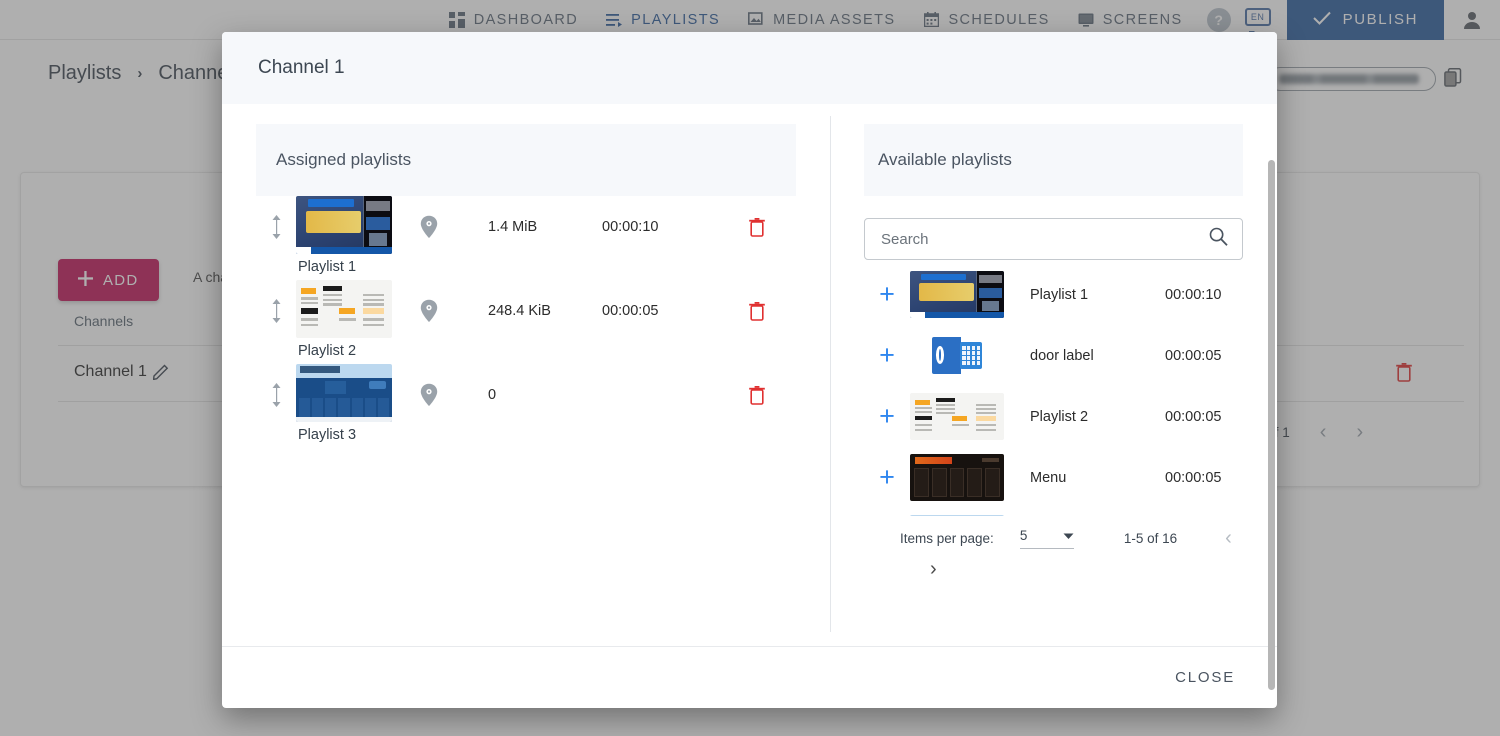  Describe the element at coordinates (526, 406) in the screenshot. I see `assigned-playlist-row: Playlist 3 0` at that location.